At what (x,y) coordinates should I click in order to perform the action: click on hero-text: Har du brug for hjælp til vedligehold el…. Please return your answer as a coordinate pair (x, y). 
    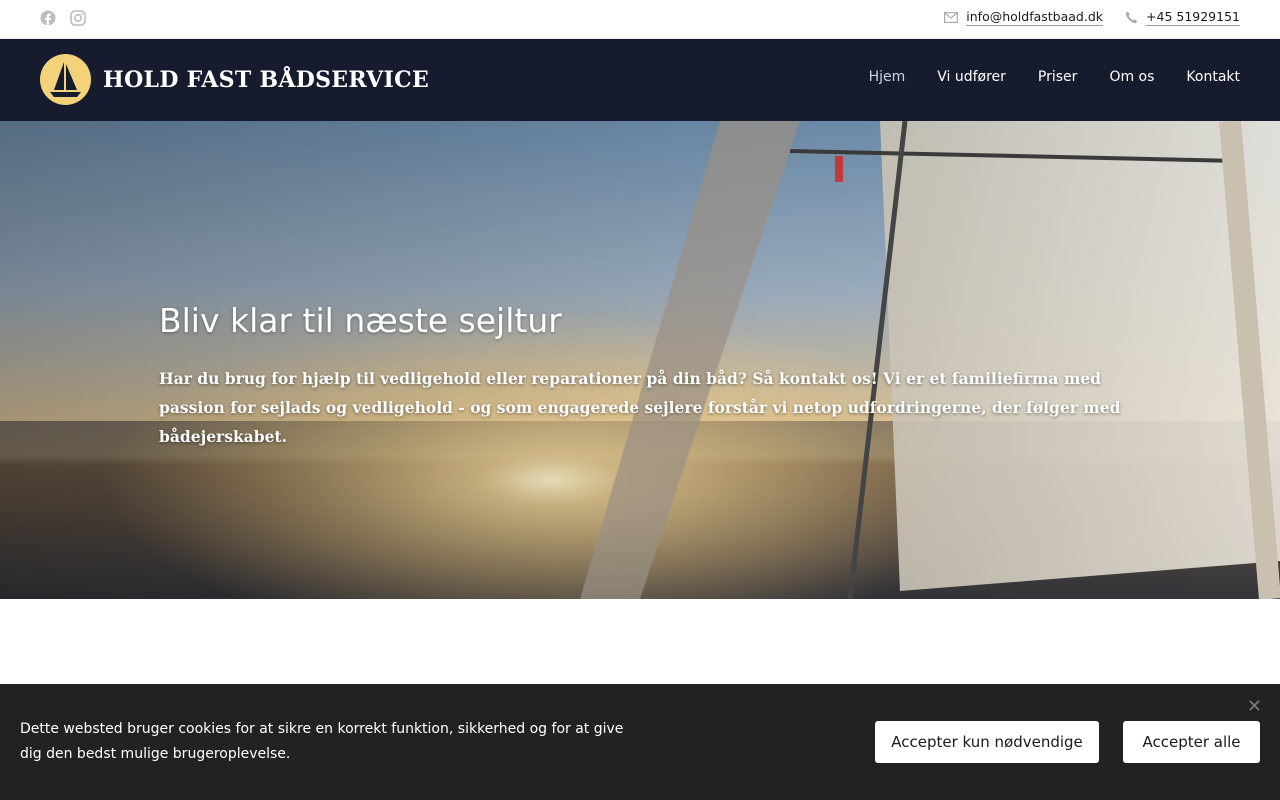
    Looking at the image, I should click on (640, 407).